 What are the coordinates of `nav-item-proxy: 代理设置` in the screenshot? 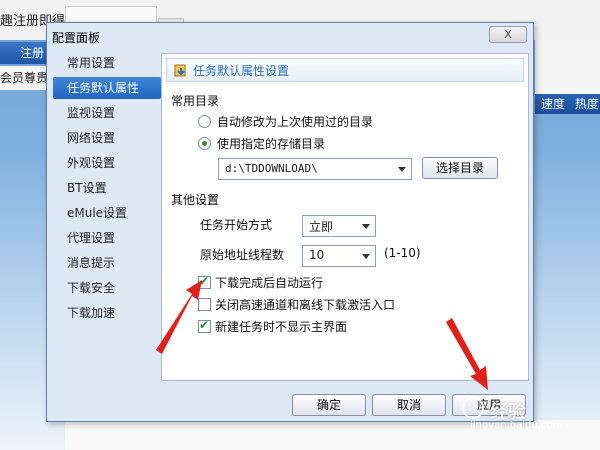 It's located at (107, 238).